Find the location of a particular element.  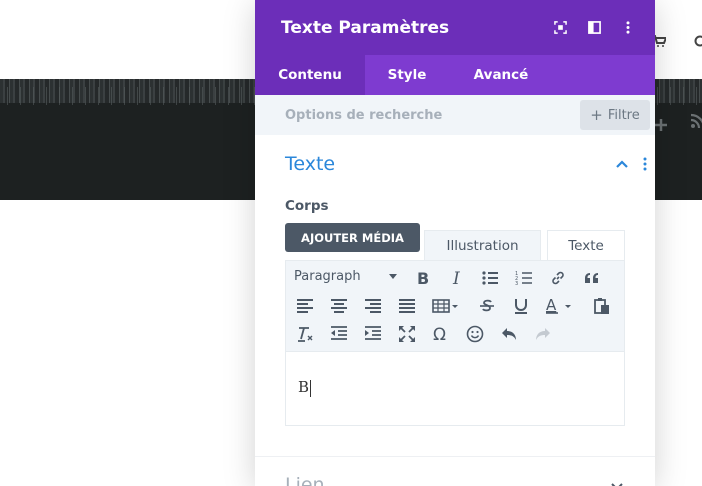

svg-text: I is located at coordinates (456, 278).